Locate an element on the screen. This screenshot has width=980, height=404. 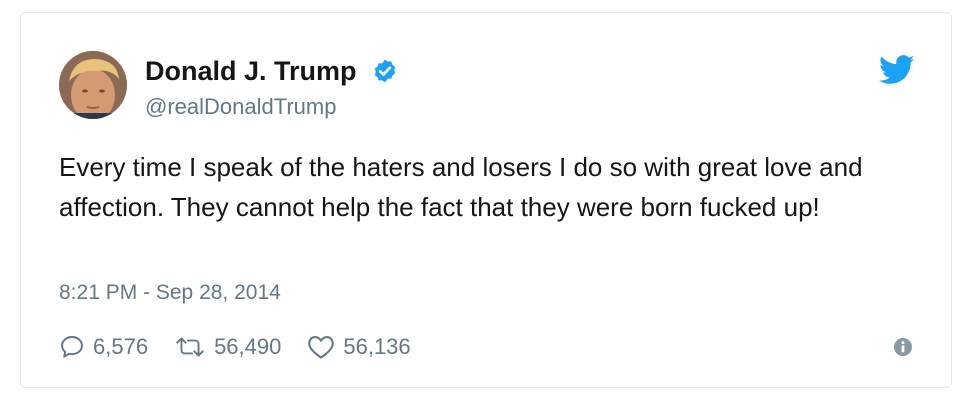
author-handle: @realDonaldTrump is located at coordinates (240, 107).